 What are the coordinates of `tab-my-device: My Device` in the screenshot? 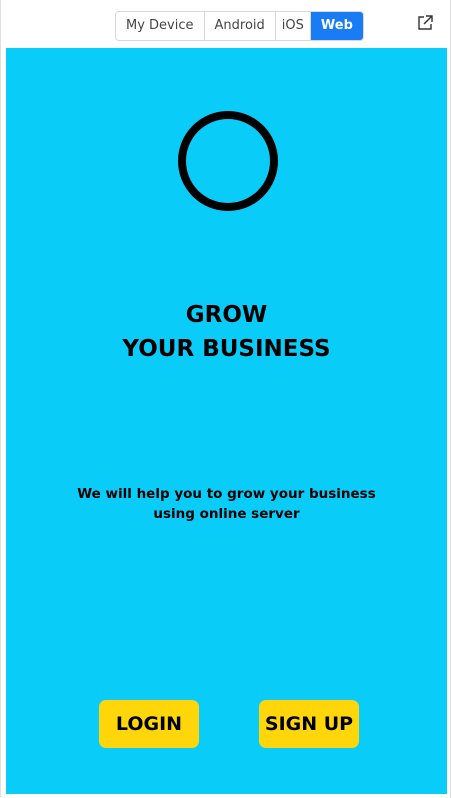 It's located at (160, 26).